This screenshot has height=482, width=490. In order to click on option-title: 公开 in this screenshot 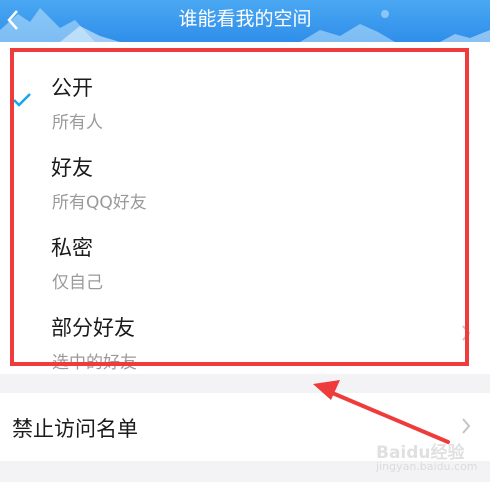, I will do `click(72, 88)`.